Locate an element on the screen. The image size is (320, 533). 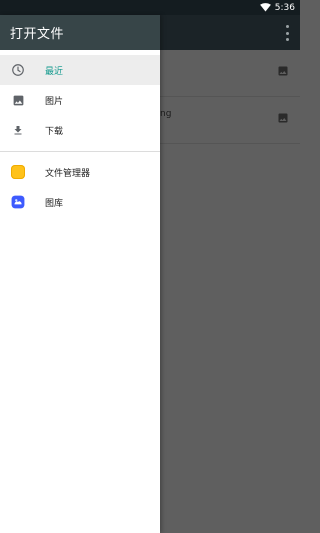
nav-item-label: 文件管理器 is located at coordinates (68, 173).